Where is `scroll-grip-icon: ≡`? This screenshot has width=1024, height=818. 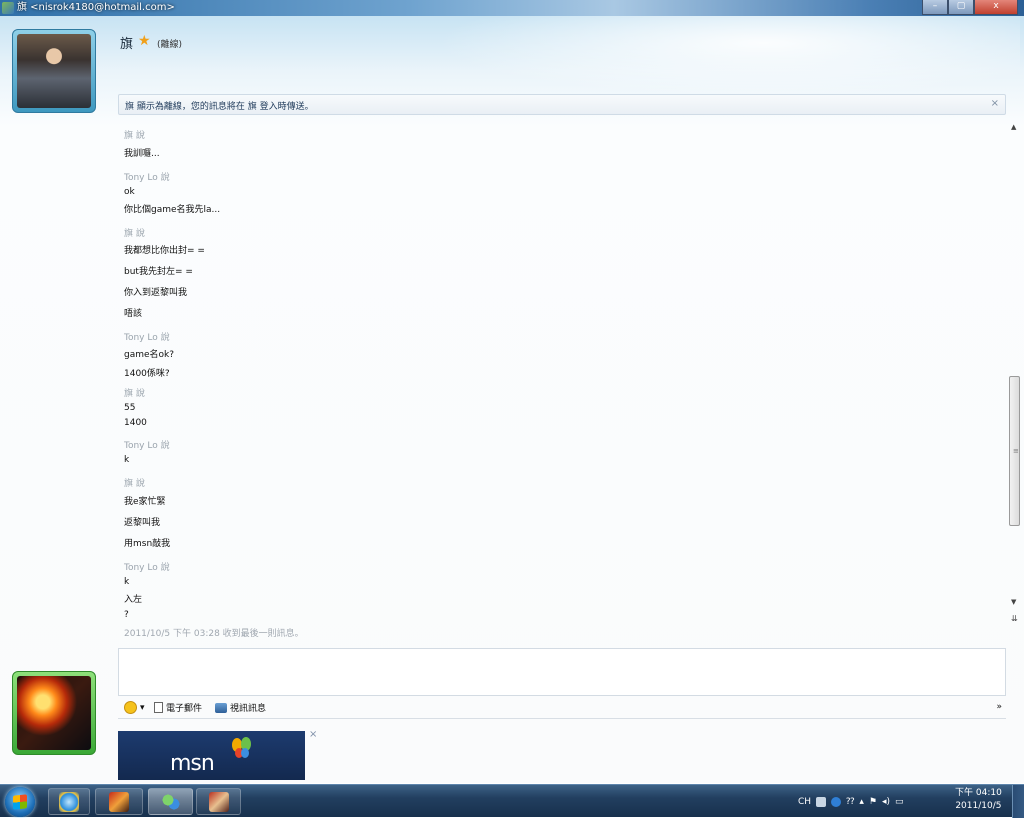
scroll-grip-icon: ≡ is located at coordinates (1016, 451).